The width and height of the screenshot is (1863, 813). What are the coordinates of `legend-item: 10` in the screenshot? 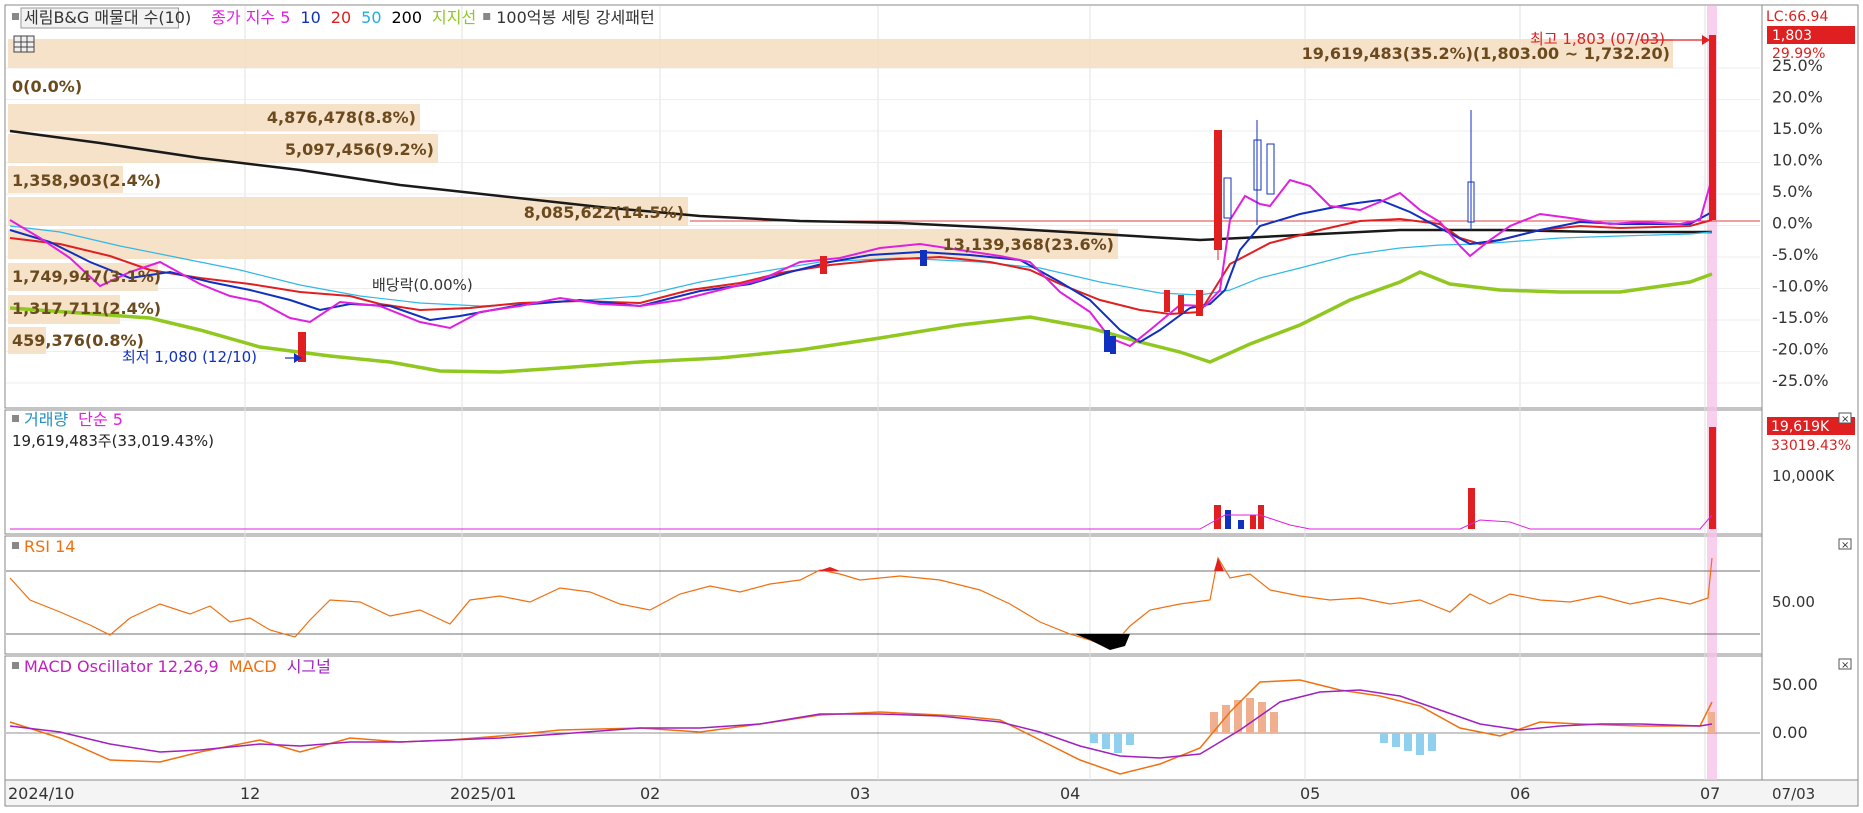 It's located at (310, 17).